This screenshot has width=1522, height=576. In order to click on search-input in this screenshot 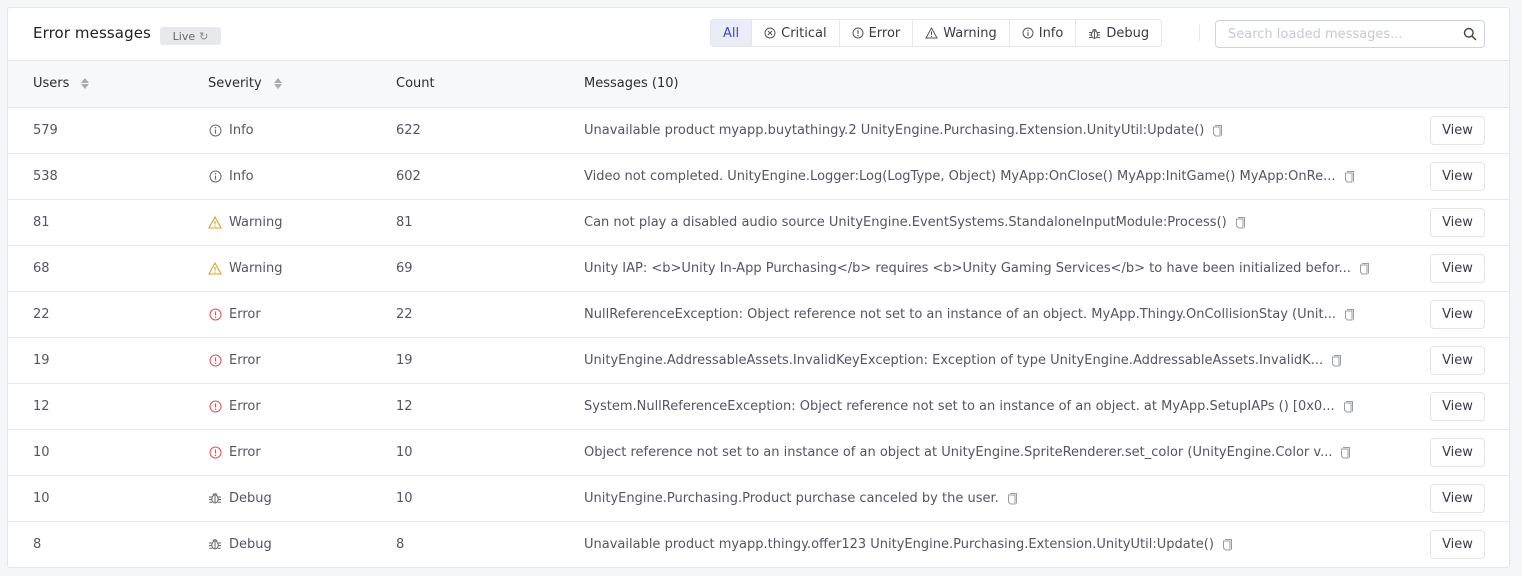, I will do `click(1336, 34)`.